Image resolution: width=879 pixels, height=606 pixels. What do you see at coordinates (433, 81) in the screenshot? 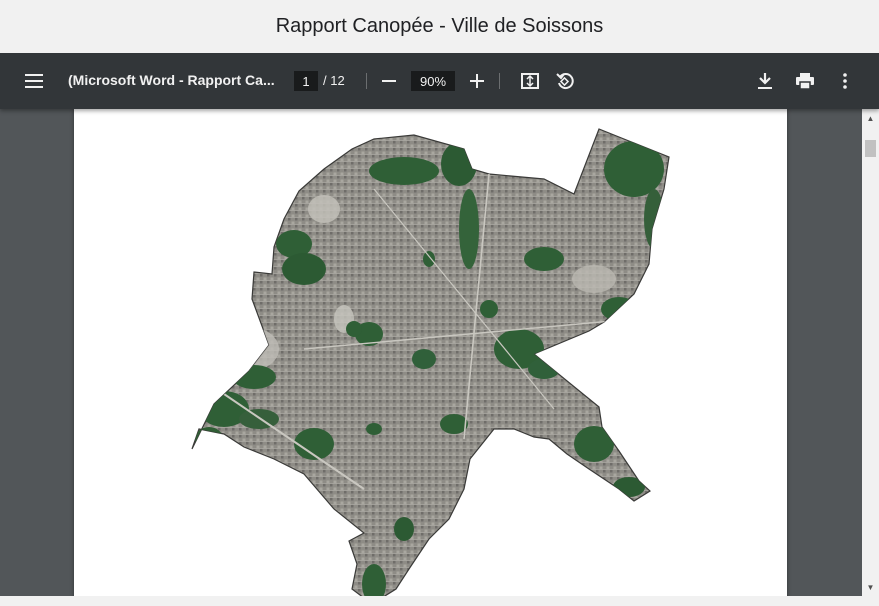
I see `zoom-input: 90%` at bounding box center [433, 81].